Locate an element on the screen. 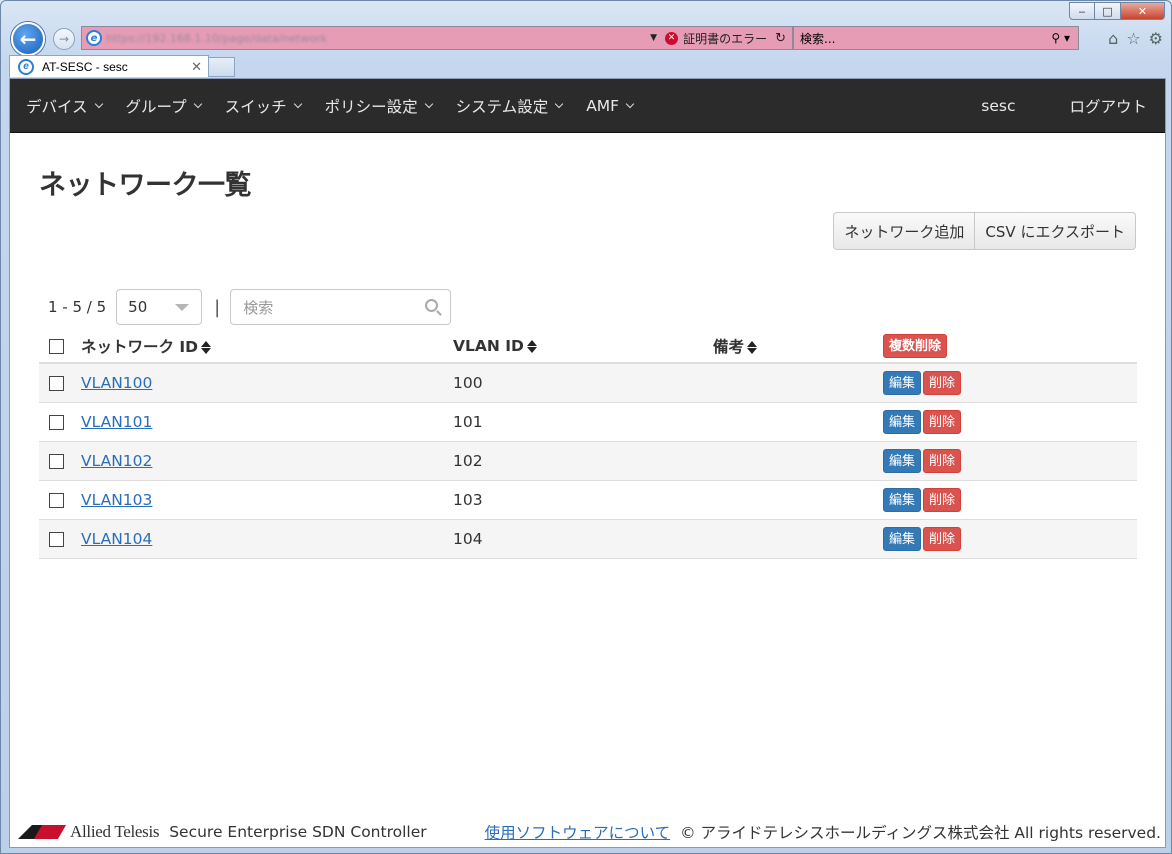 This screenshot has width=1172, height=854. export-csv-button: CSV にエクスポート is located at coordinates (1055, 231).